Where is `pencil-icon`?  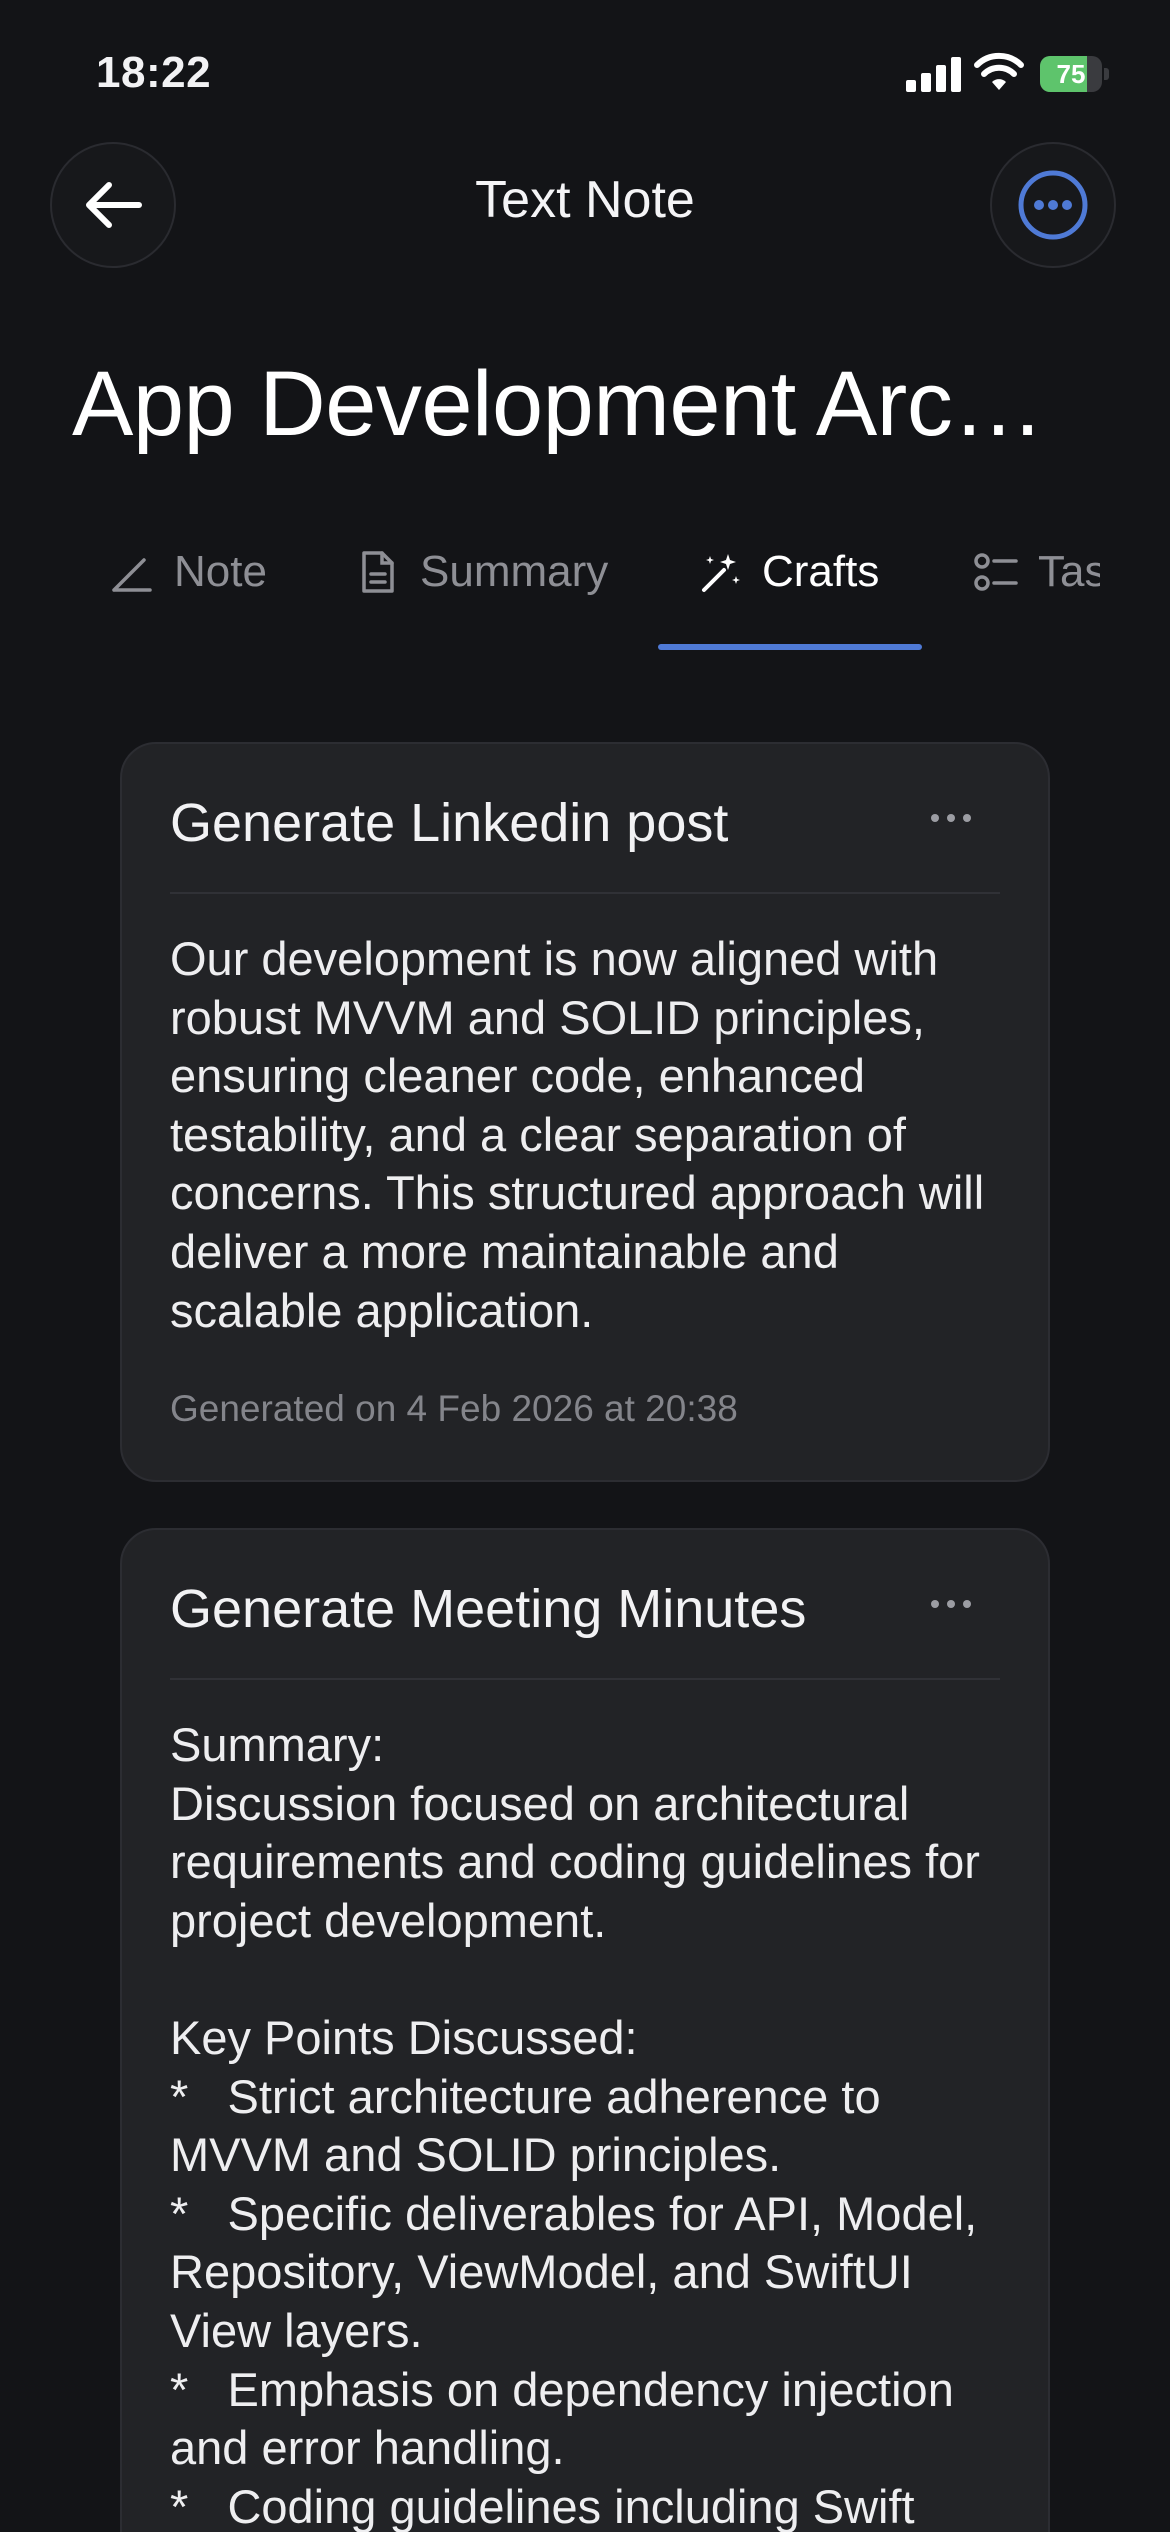 pencil-icon is located at coordinates (132, 575).